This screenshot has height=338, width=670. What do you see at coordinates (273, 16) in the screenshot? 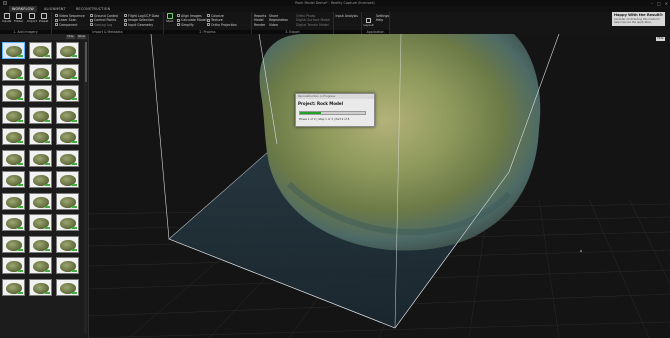
I see `share-button: Share` at bounding box center [273, 16].